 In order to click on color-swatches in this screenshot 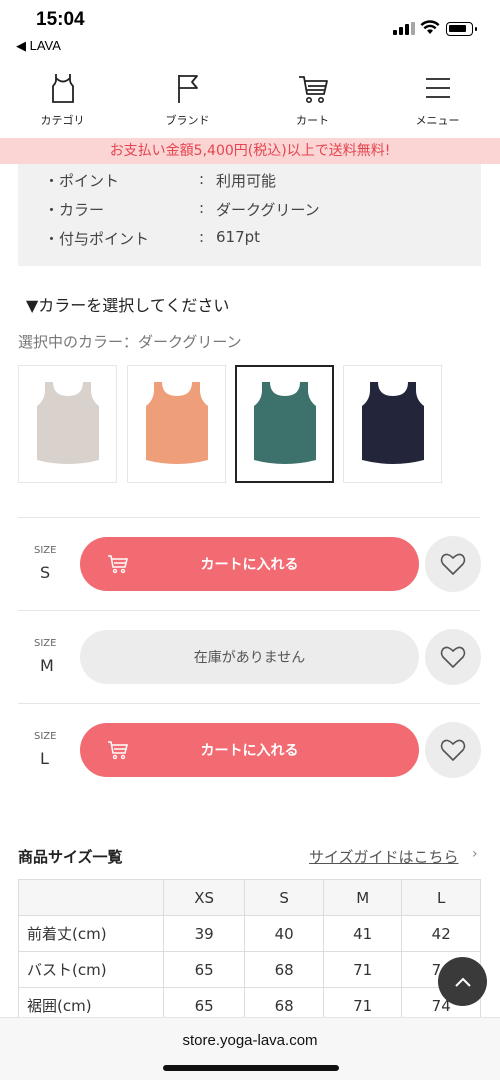, I will do `click(233, 424)`.